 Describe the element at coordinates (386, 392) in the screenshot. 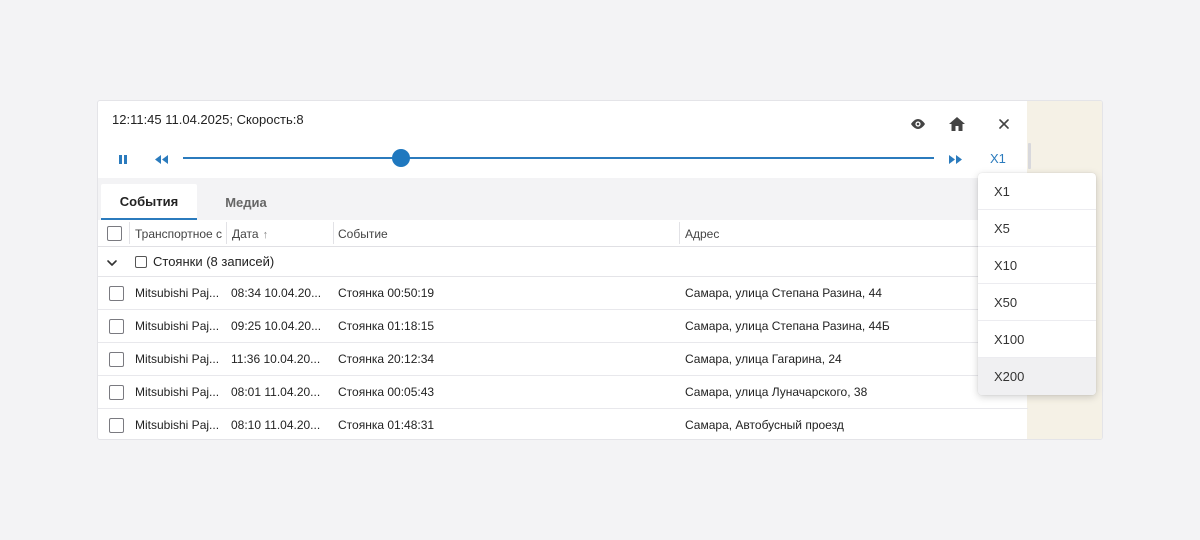

I see `cell-event: Стоянка 00:05:43` at that location.